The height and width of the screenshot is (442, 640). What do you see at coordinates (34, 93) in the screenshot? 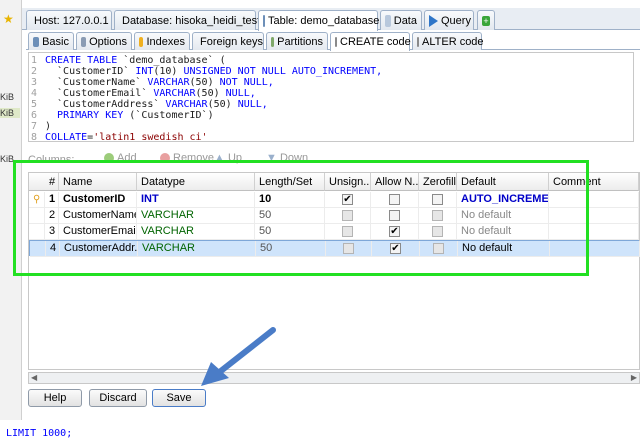
I see `line-number: 4` at bounding box center [34, 93].